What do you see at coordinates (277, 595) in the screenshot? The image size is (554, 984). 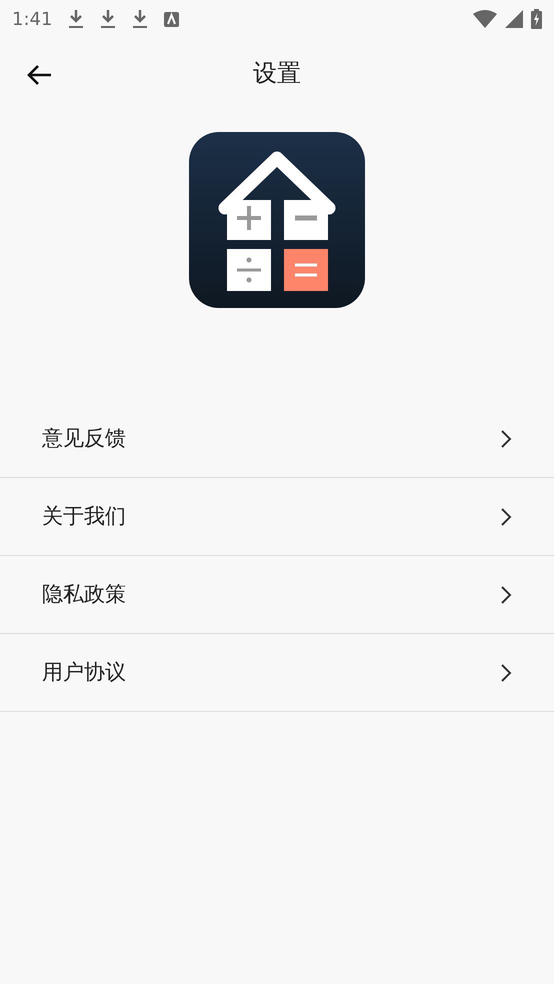 I see `menu-item: 隐私政策` at bounding box center [277, 595].